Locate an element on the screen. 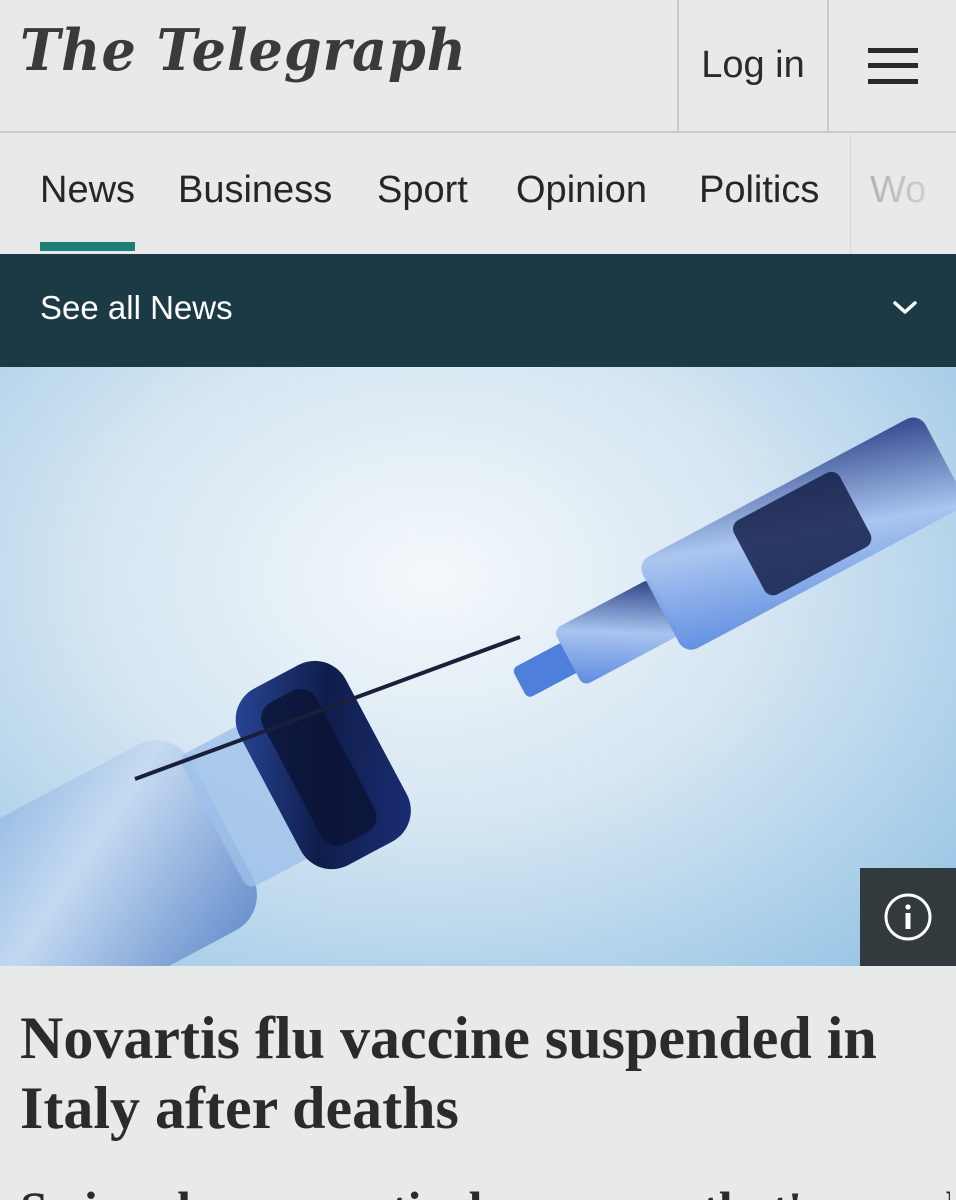 This screenshot has height=1200, width=956. info-icon is located at coordinates (908, 917).